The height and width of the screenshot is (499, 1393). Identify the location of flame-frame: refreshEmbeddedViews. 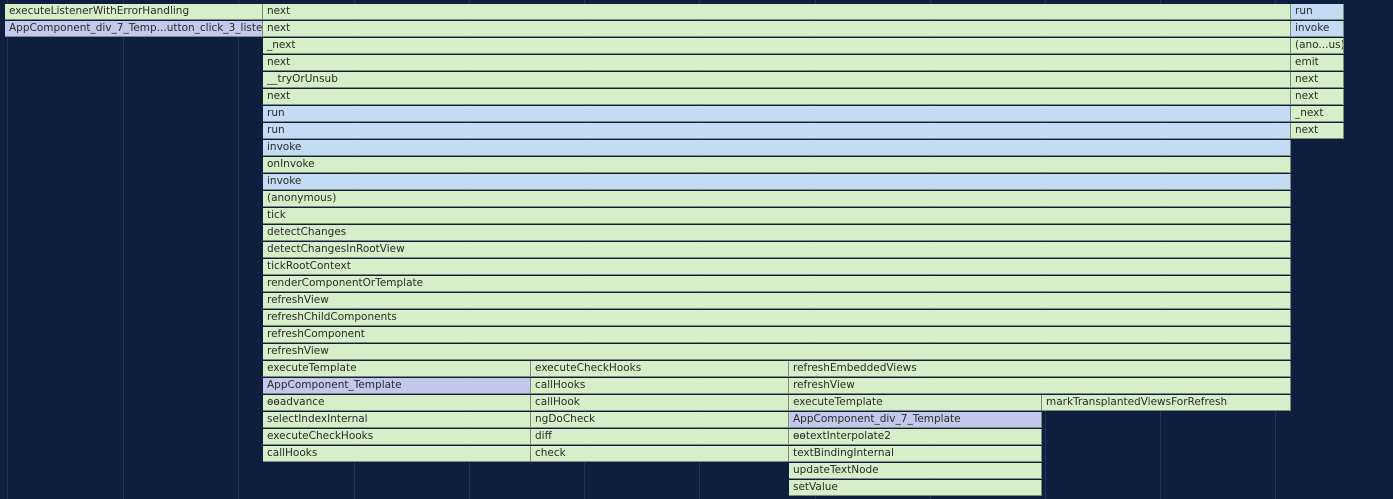
(1040, 369).